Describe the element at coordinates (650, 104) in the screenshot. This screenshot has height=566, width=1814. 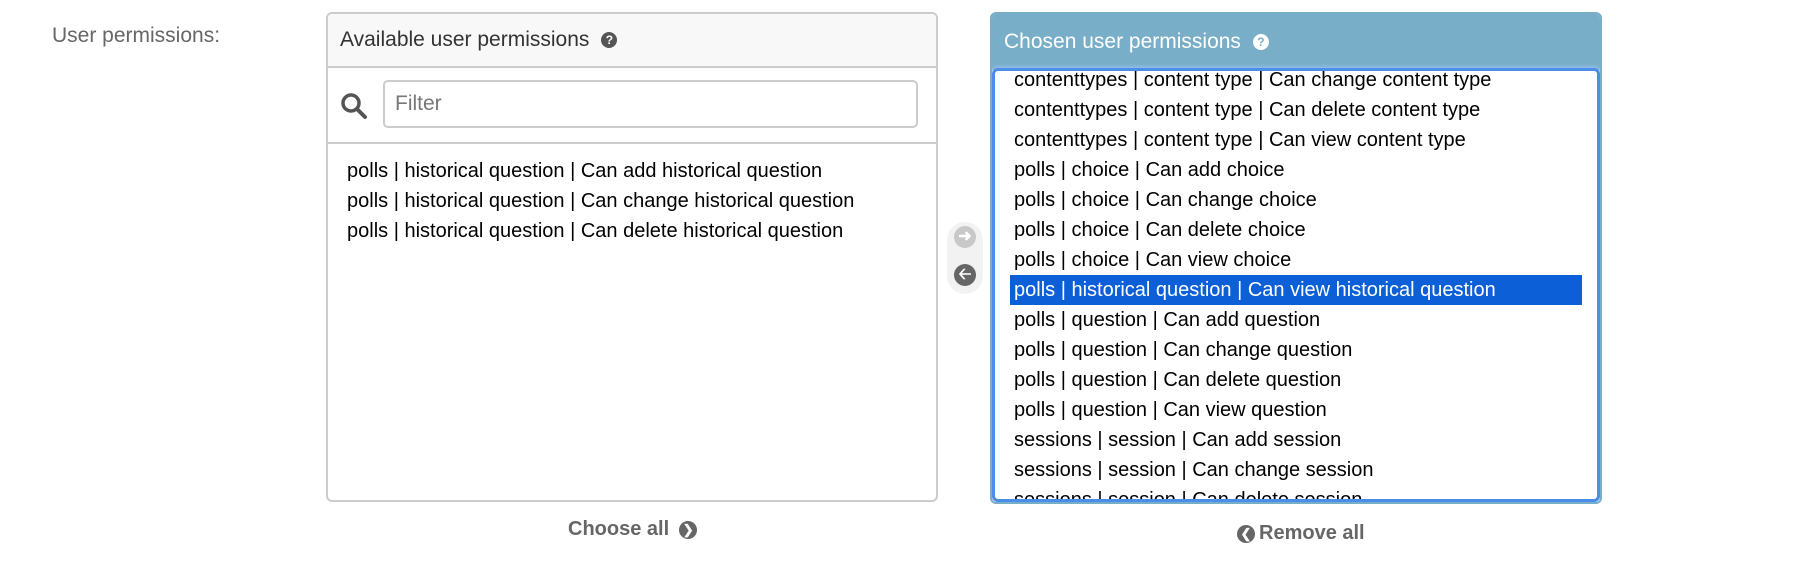
I see `filter-input` at that location.